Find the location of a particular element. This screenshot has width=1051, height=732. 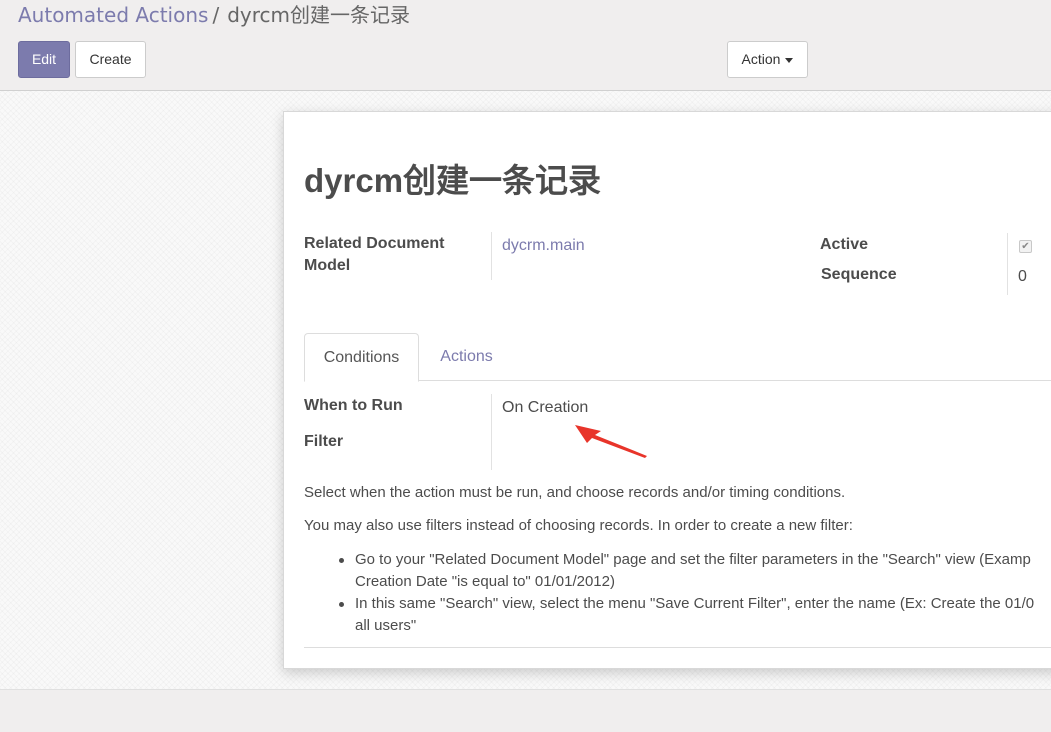

active-checkbox: ✔ is located at coordinates (1025, 246).